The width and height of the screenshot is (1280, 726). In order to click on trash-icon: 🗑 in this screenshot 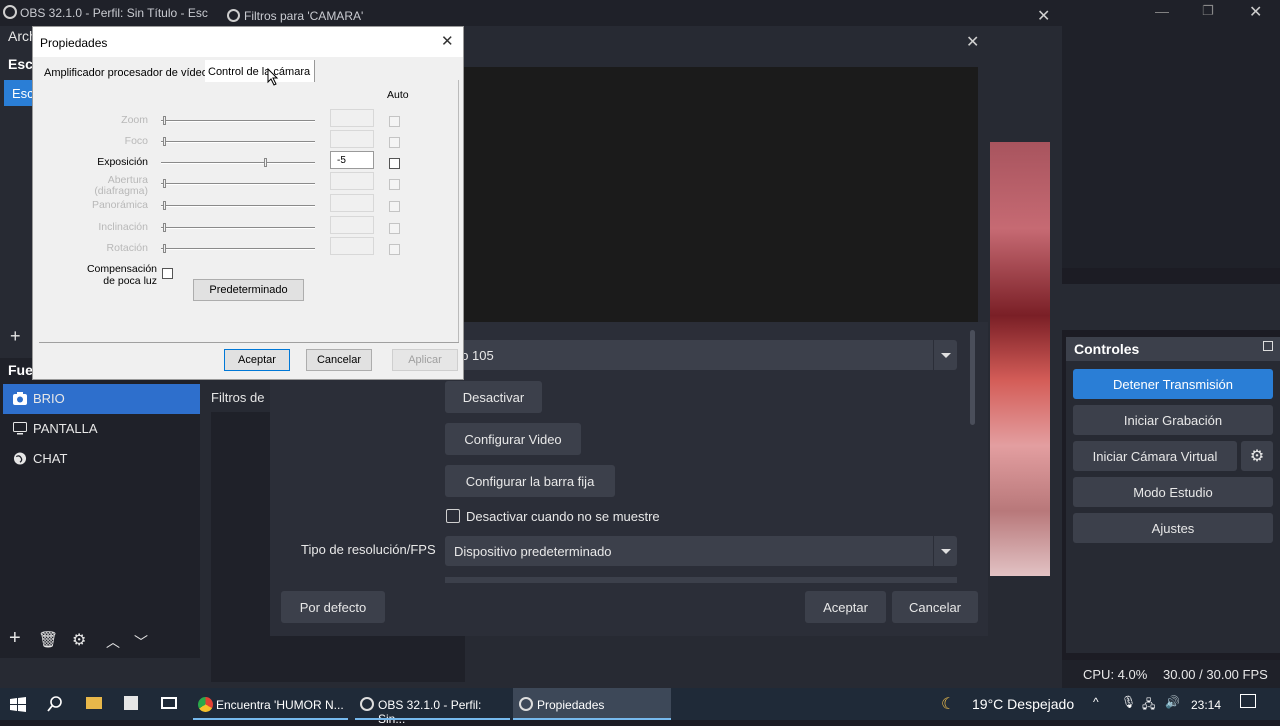, I will do `click(48, 640)`.